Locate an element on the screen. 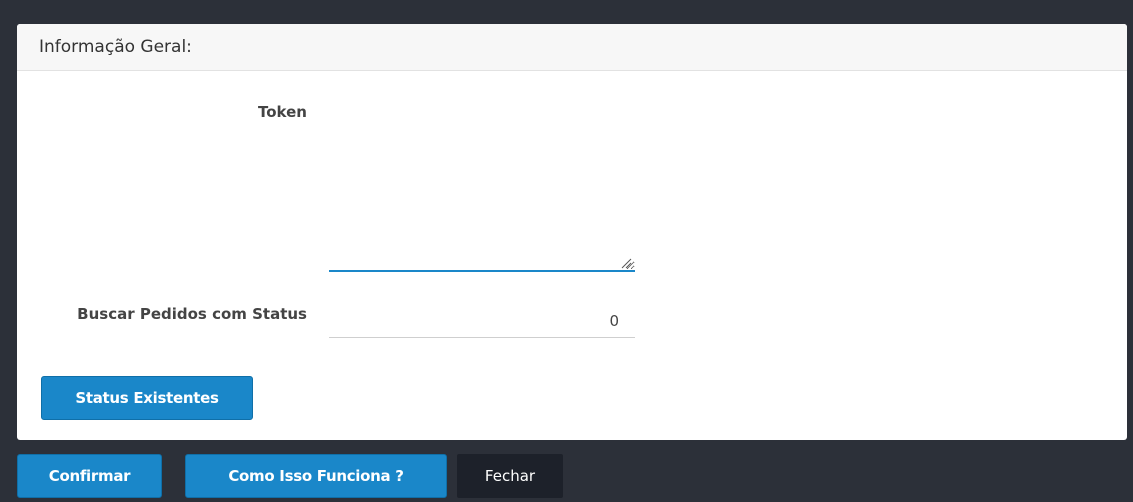 This screenshot has height=502, width=1133. existing-status-button: Status Existentes is located at coordinates (147, 398).